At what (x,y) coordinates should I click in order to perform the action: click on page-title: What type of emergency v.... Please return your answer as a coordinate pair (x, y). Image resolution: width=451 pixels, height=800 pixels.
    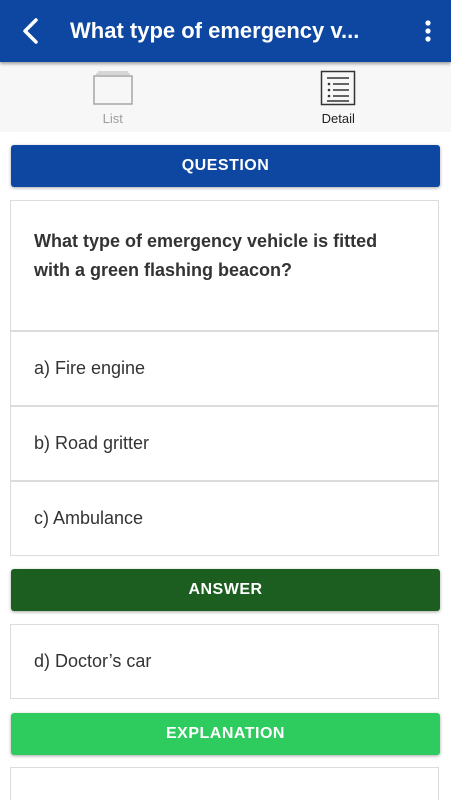
    Looking at the image, I should click on (215, 30).